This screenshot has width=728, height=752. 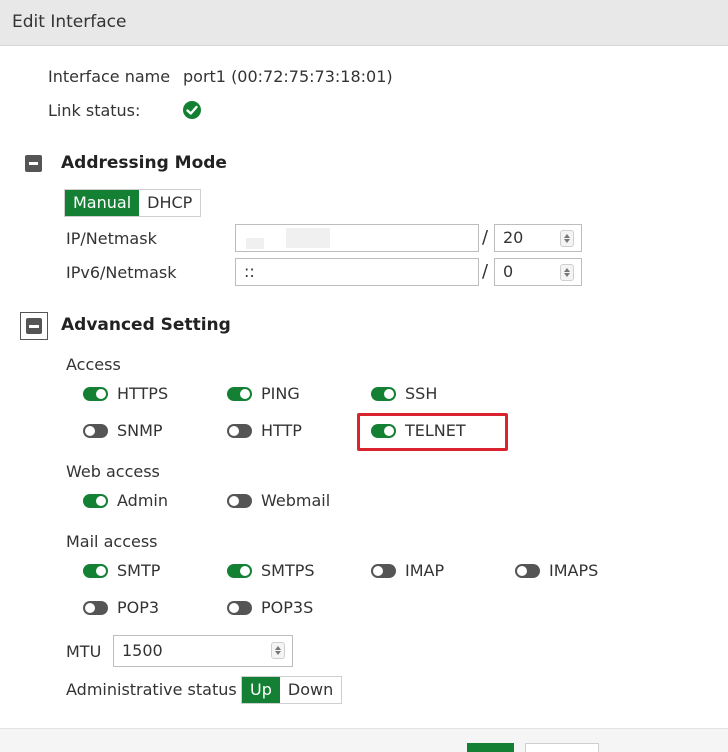 What do you see at coordinates (538, 272) in the screenshot?
I see `ipv6-prefix-input: 0` at bounding box center [538, 272].